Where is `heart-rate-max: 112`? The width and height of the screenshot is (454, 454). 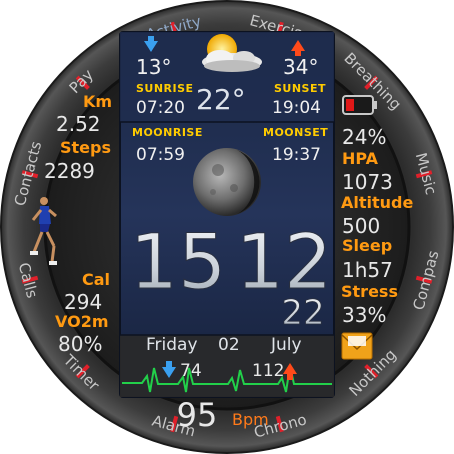
heart-rate-max: 112 is located at coordinates (268, 371).